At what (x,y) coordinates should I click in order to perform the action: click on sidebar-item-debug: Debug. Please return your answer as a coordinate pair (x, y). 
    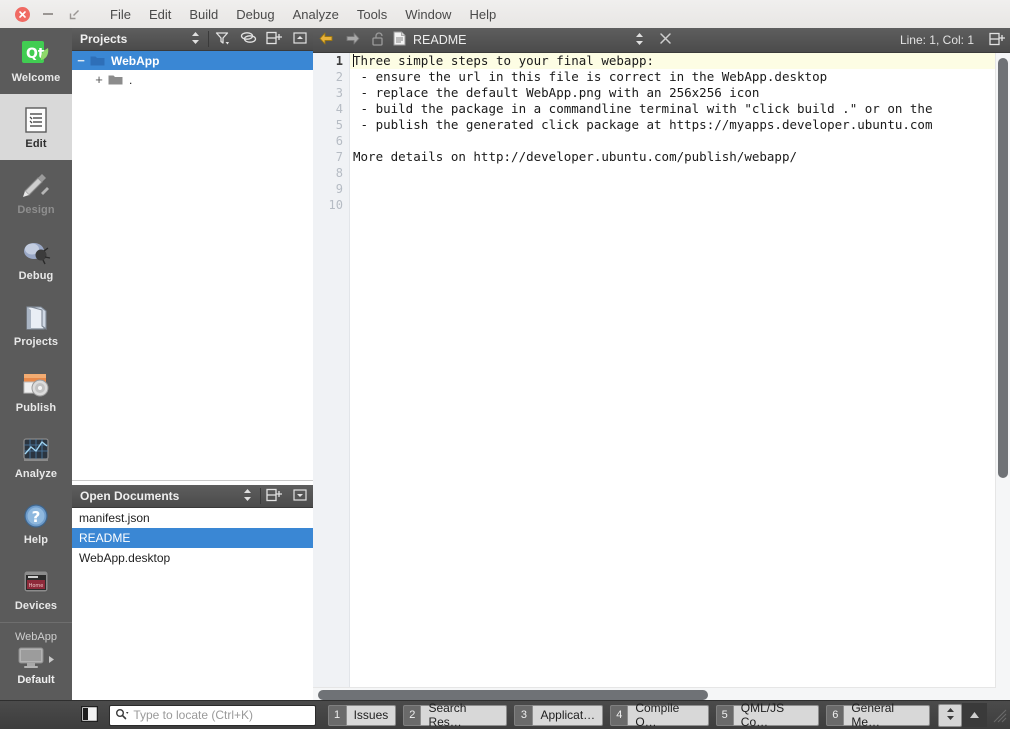
    Looking at the image, I should click on (36, 259).